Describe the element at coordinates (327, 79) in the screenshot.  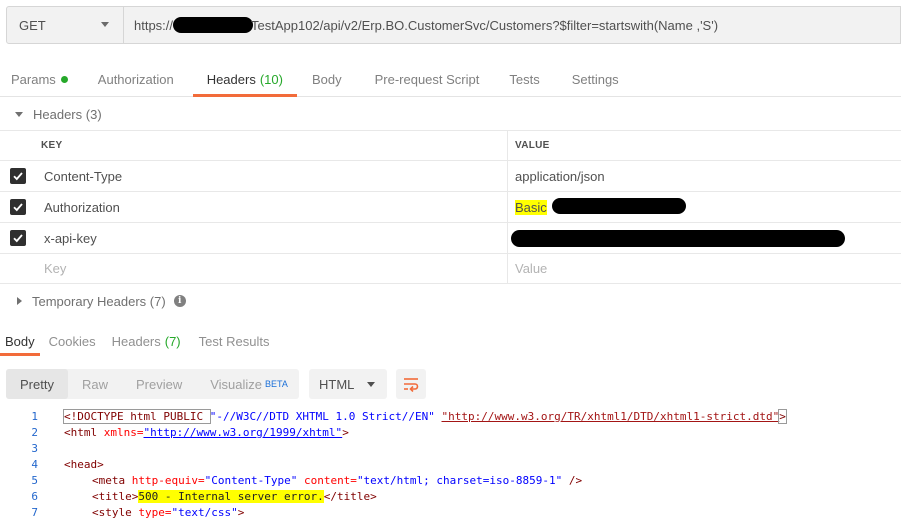
I see `tab-body: Body` at that location.